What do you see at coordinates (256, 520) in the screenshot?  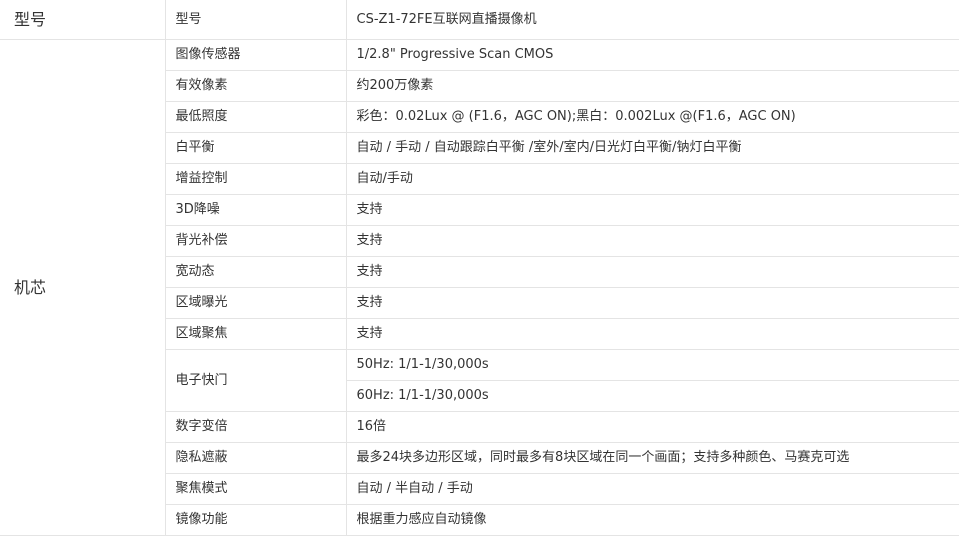 I see `spec-label: 镜像功能` at bounding box center [256, 520].